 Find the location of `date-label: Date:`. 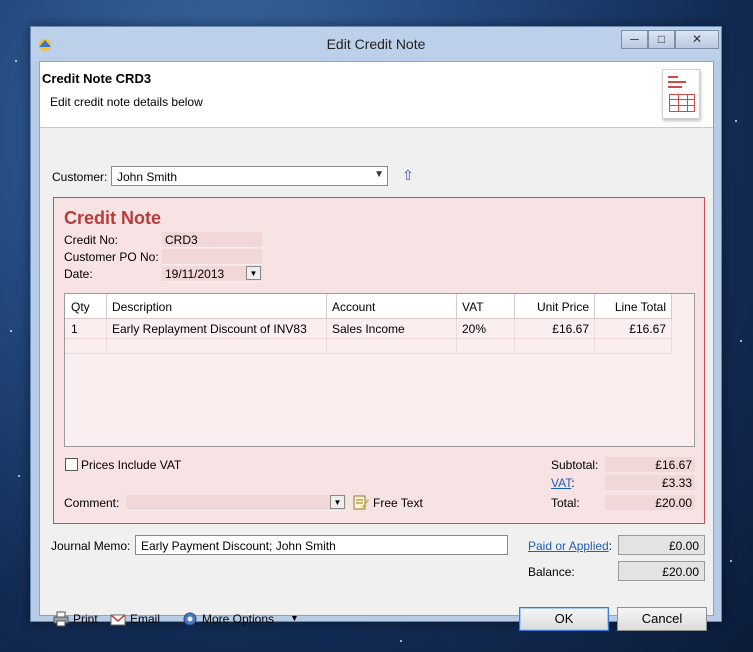

date-label: Date: is located at coordinates (78, 274).